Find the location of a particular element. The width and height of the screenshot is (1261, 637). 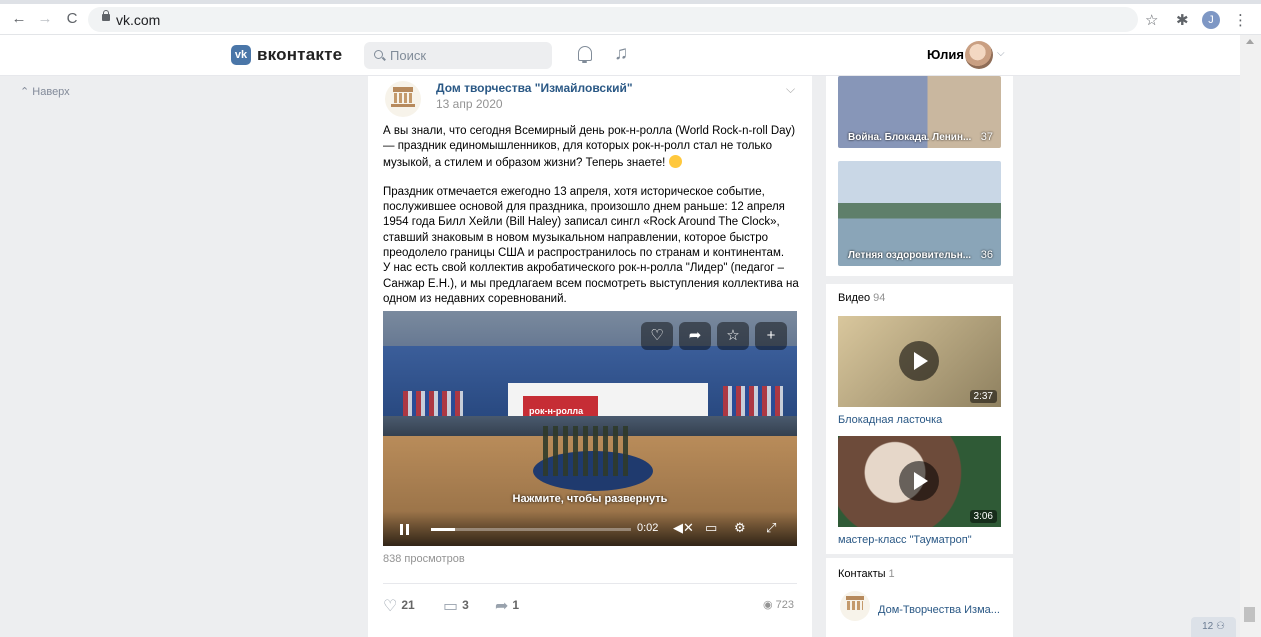

videos-section-title: Видео 94 is located at coordinates (861, 298).